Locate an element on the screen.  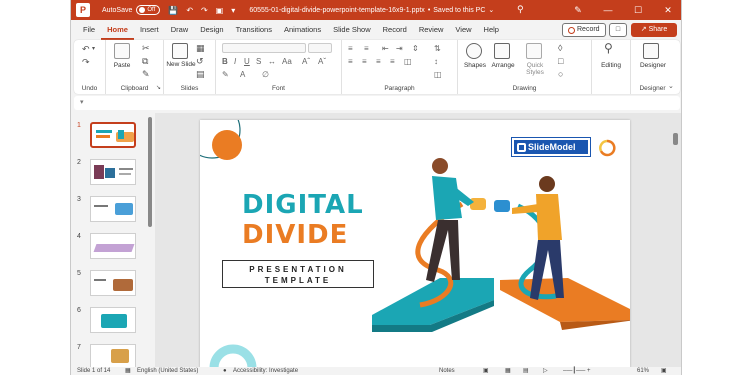
tab-file: File is located at coordinates (89, 30).